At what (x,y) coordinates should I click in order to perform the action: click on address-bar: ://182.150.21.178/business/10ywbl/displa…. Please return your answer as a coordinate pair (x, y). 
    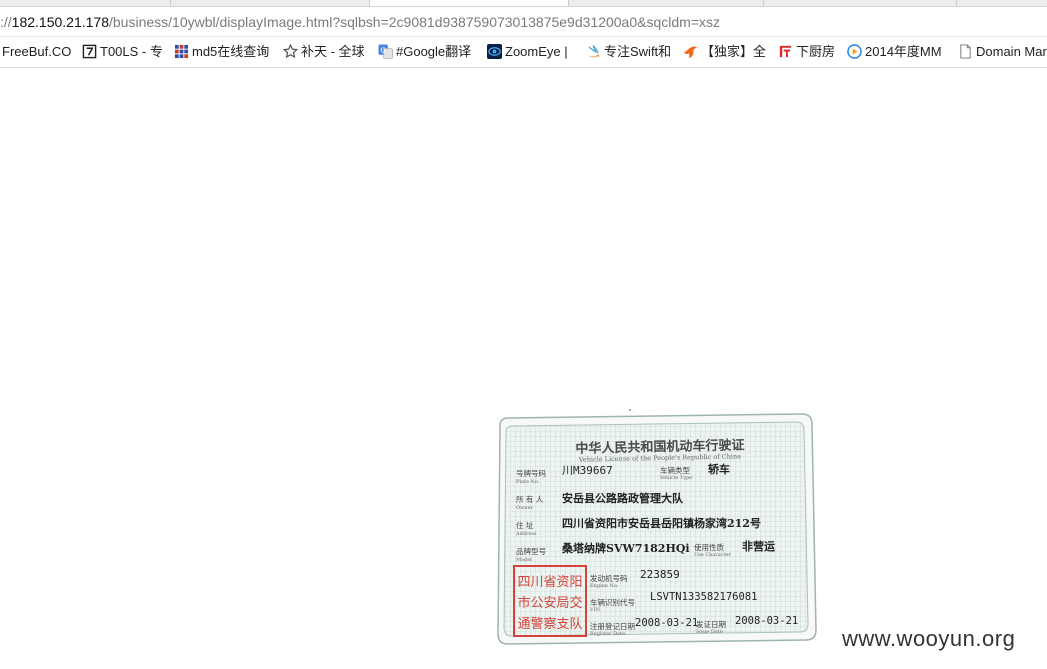
    Looking at the image, I should click on (523, 22).